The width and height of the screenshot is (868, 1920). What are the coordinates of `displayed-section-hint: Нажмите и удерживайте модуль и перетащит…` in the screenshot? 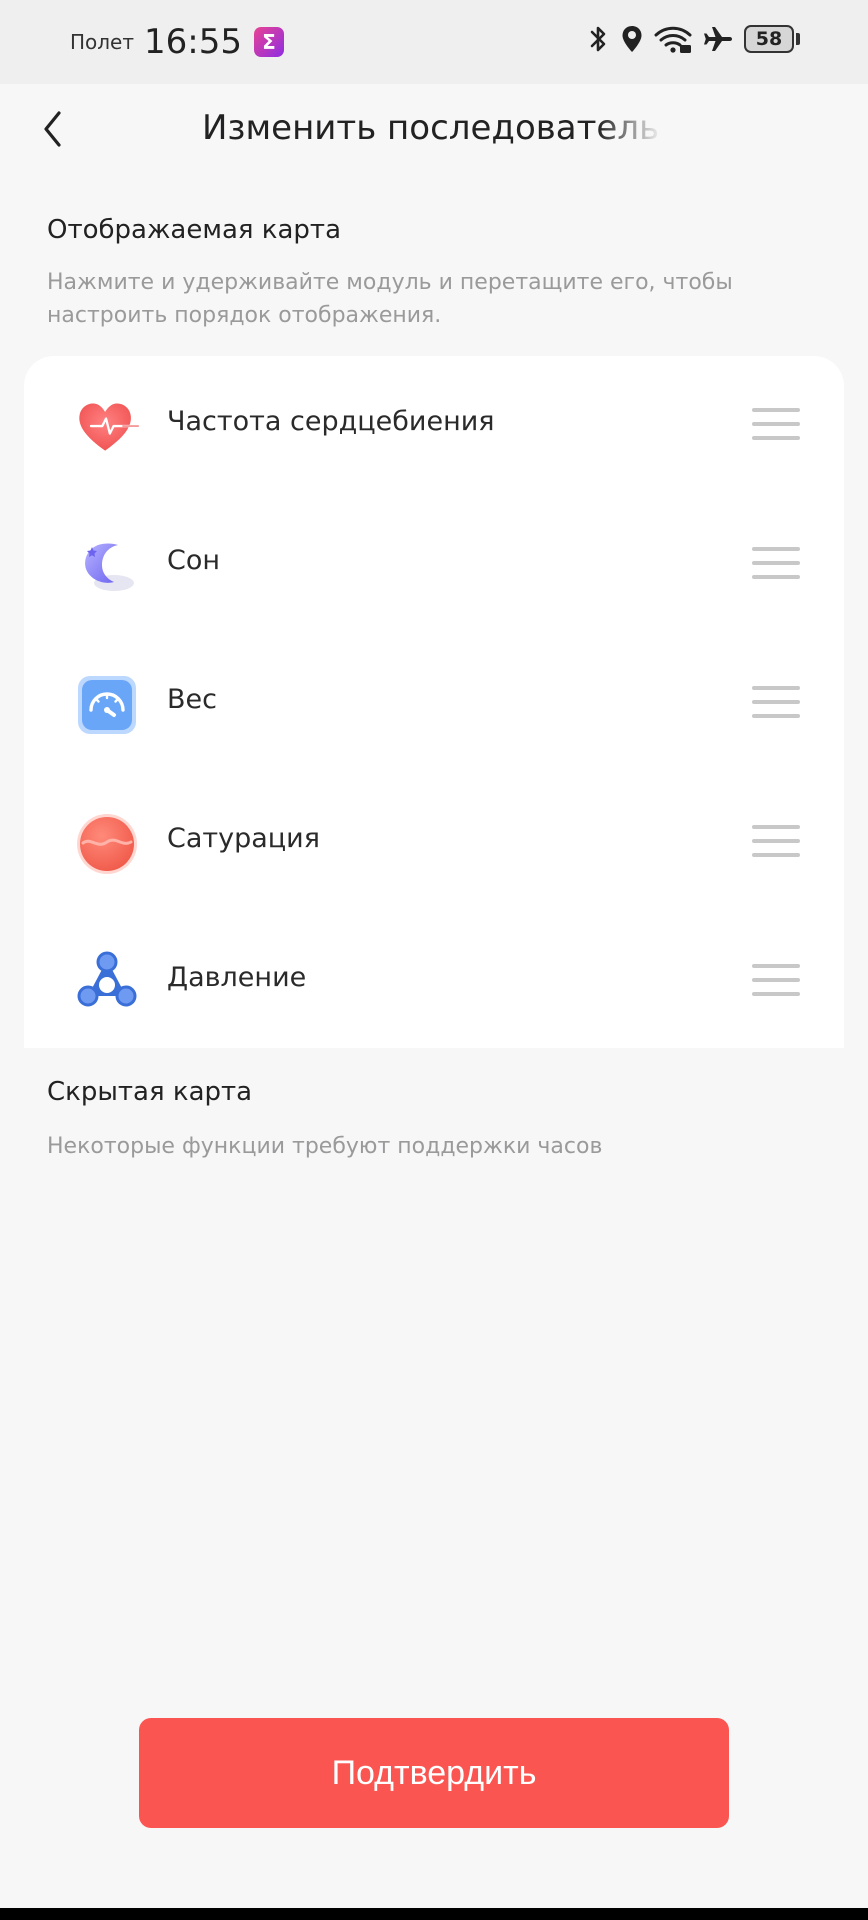 It's located at (390, 299).